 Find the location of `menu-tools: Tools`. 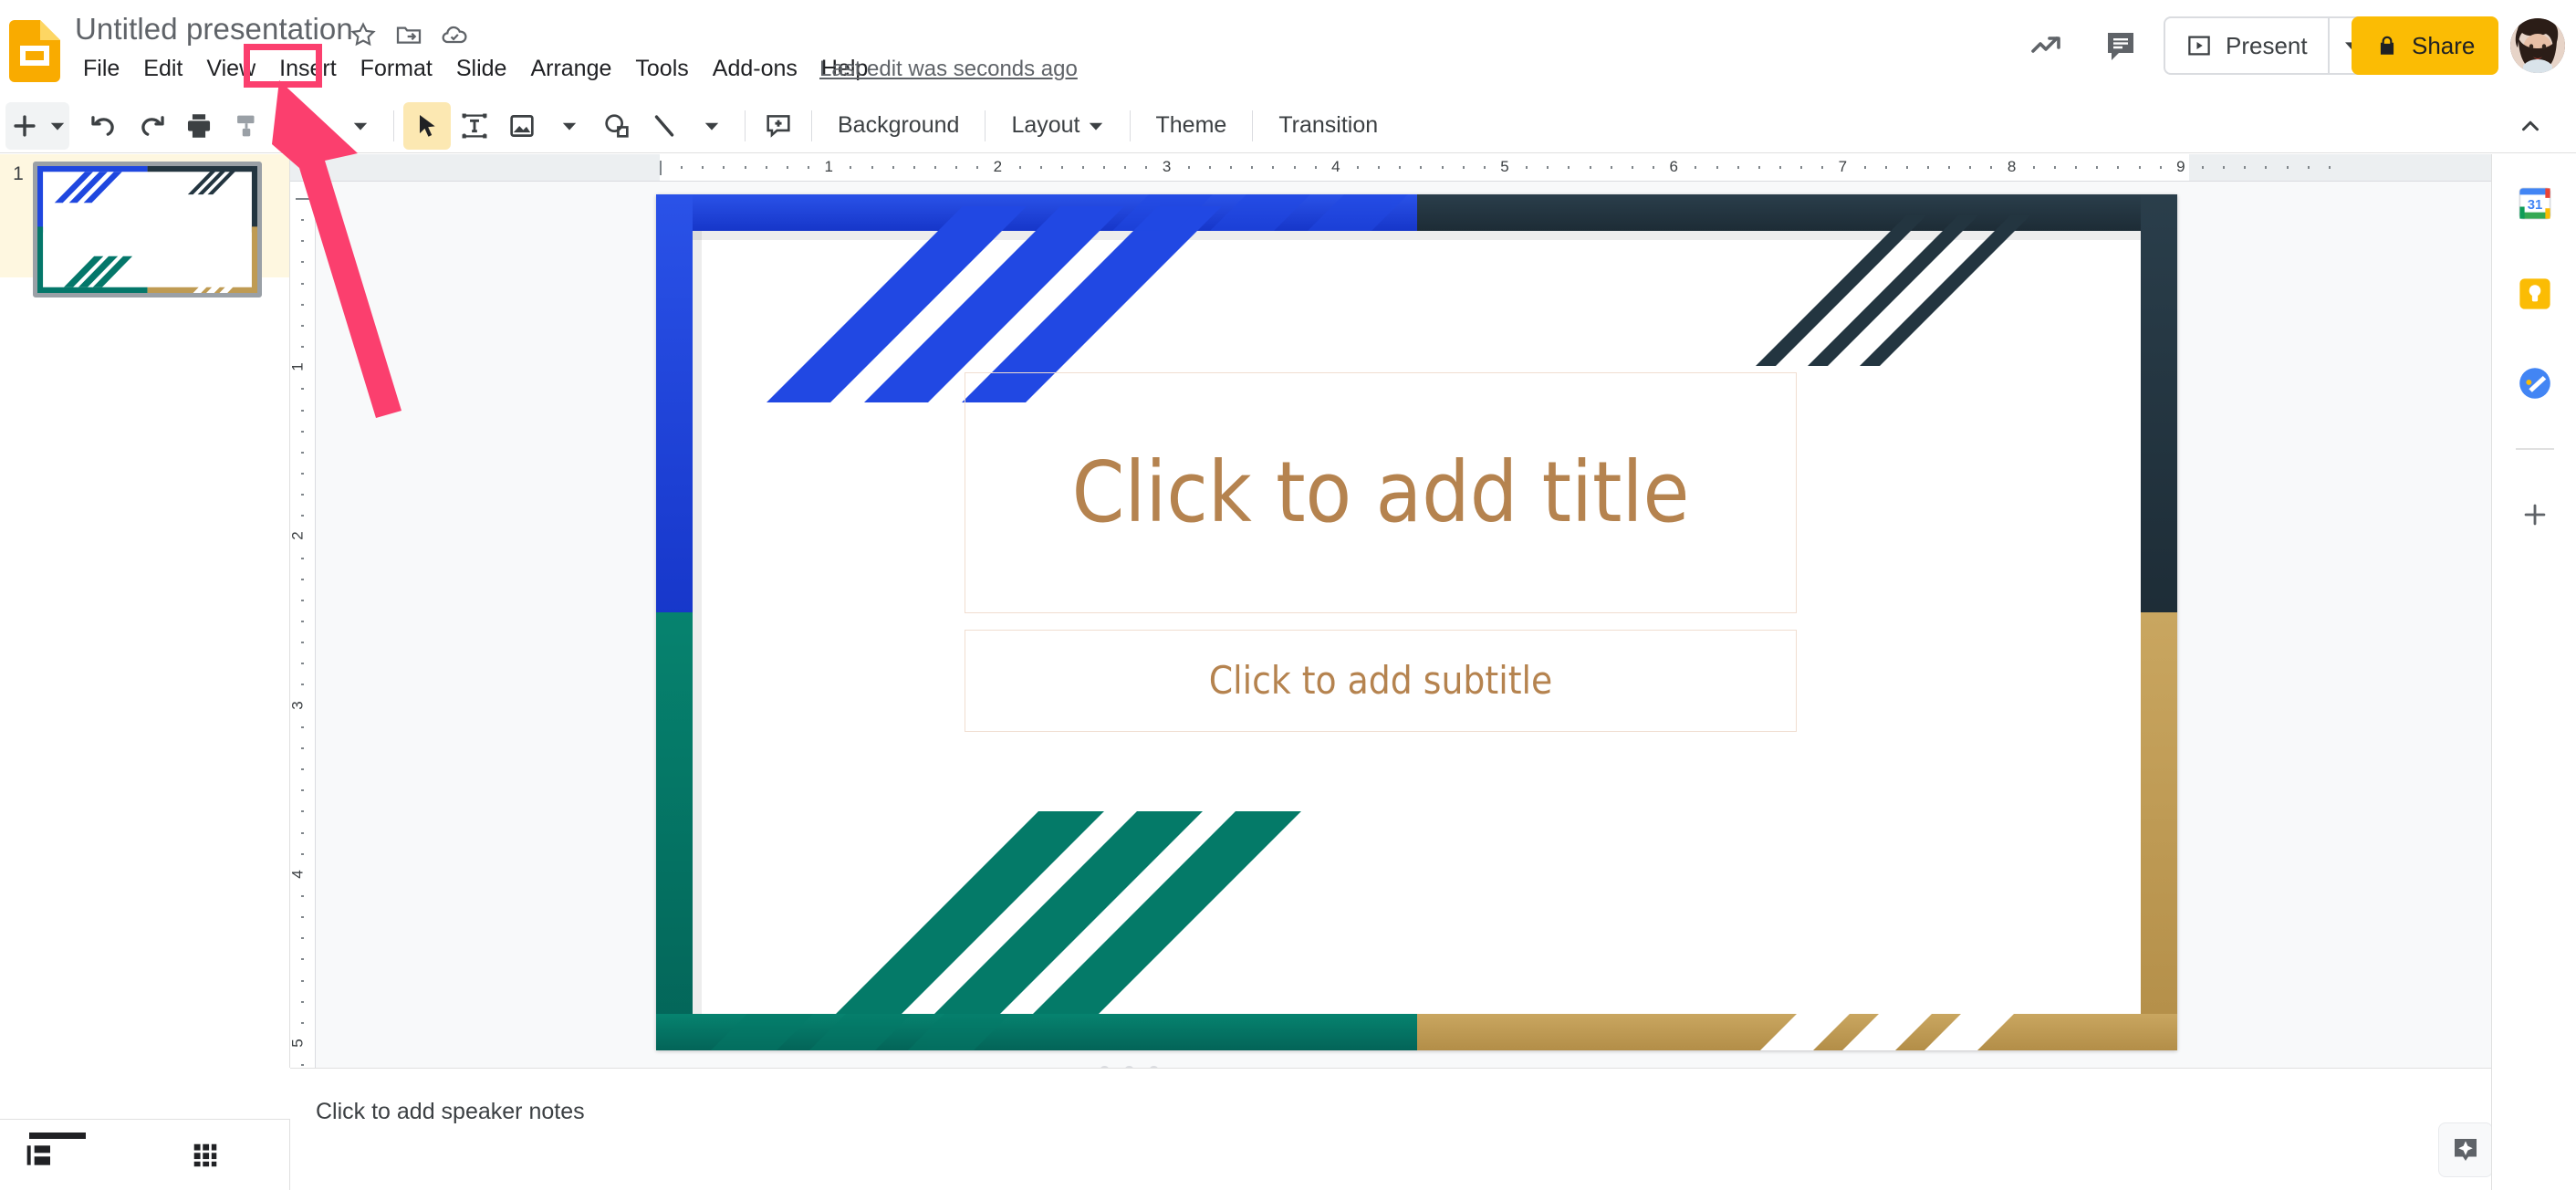

menu-tools: Tools is located at coordinates (661, 69).